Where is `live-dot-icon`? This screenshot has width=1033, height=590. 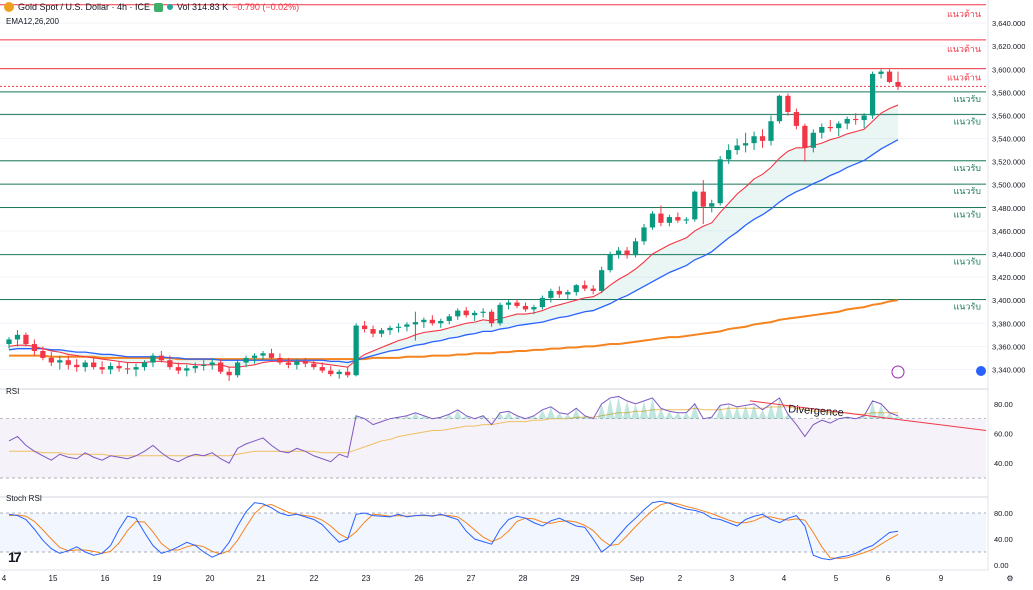
live-dot-icon is located at coordinates (170, 7).